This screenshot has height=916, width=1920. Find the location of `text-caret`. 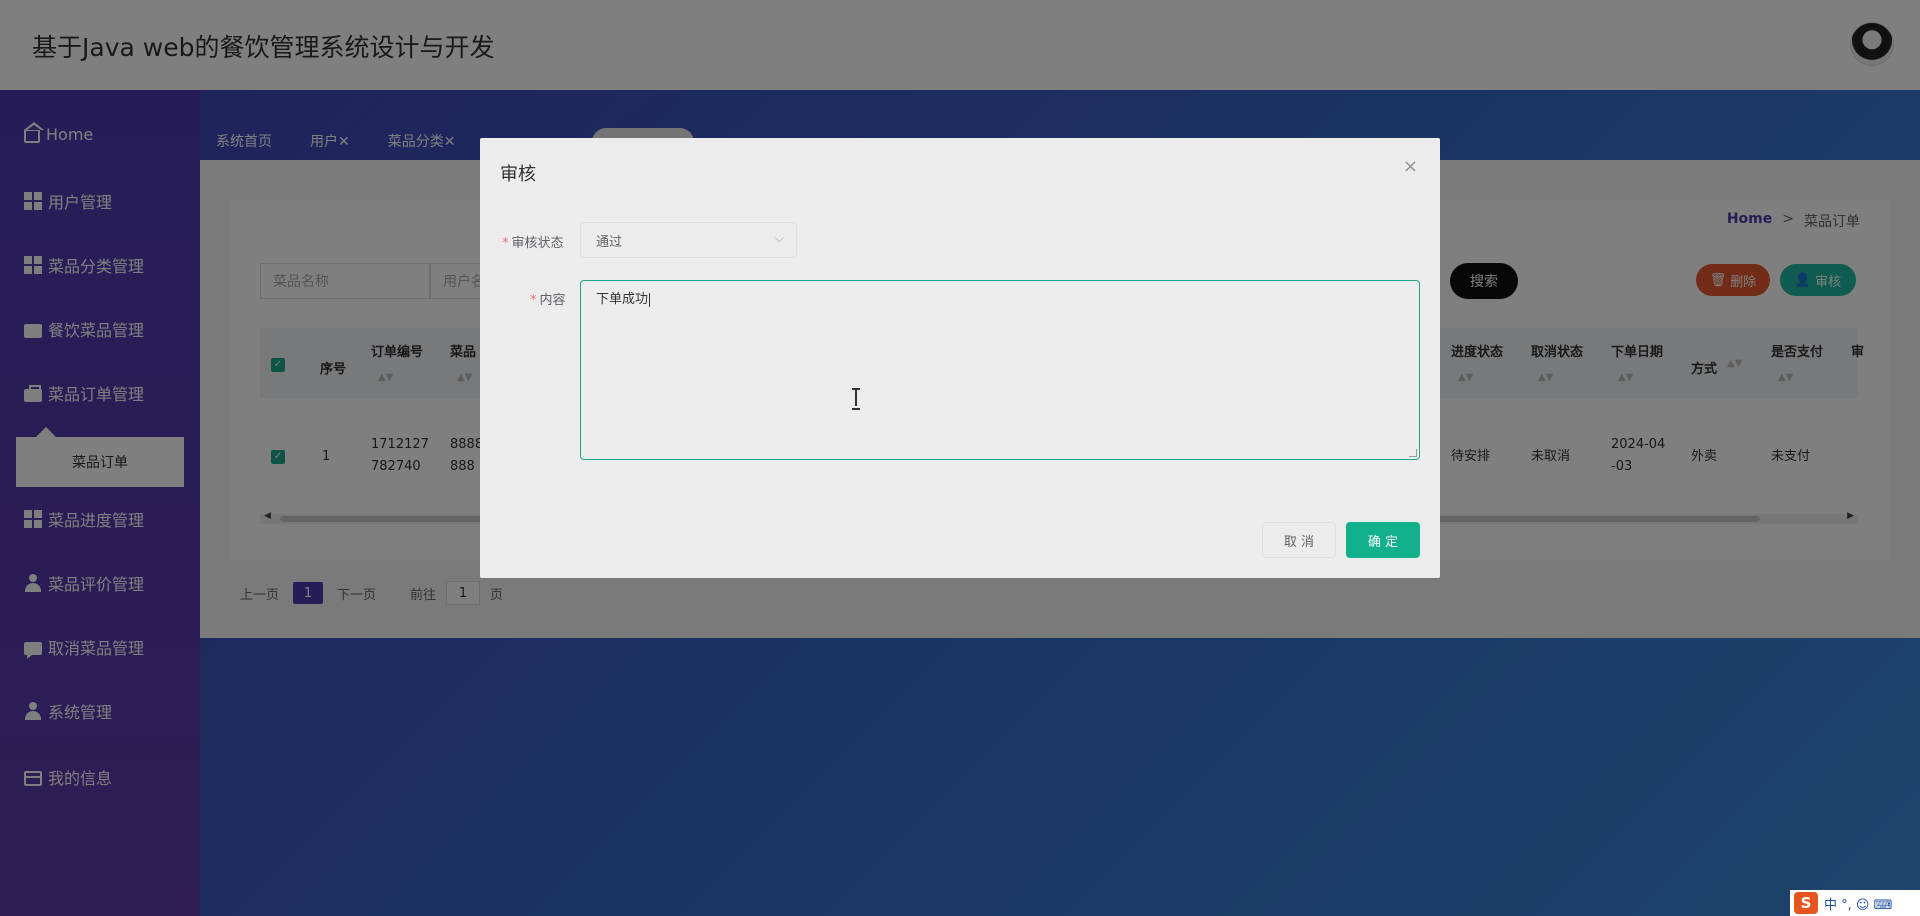

text-caret is located at coordinates (650, 299).